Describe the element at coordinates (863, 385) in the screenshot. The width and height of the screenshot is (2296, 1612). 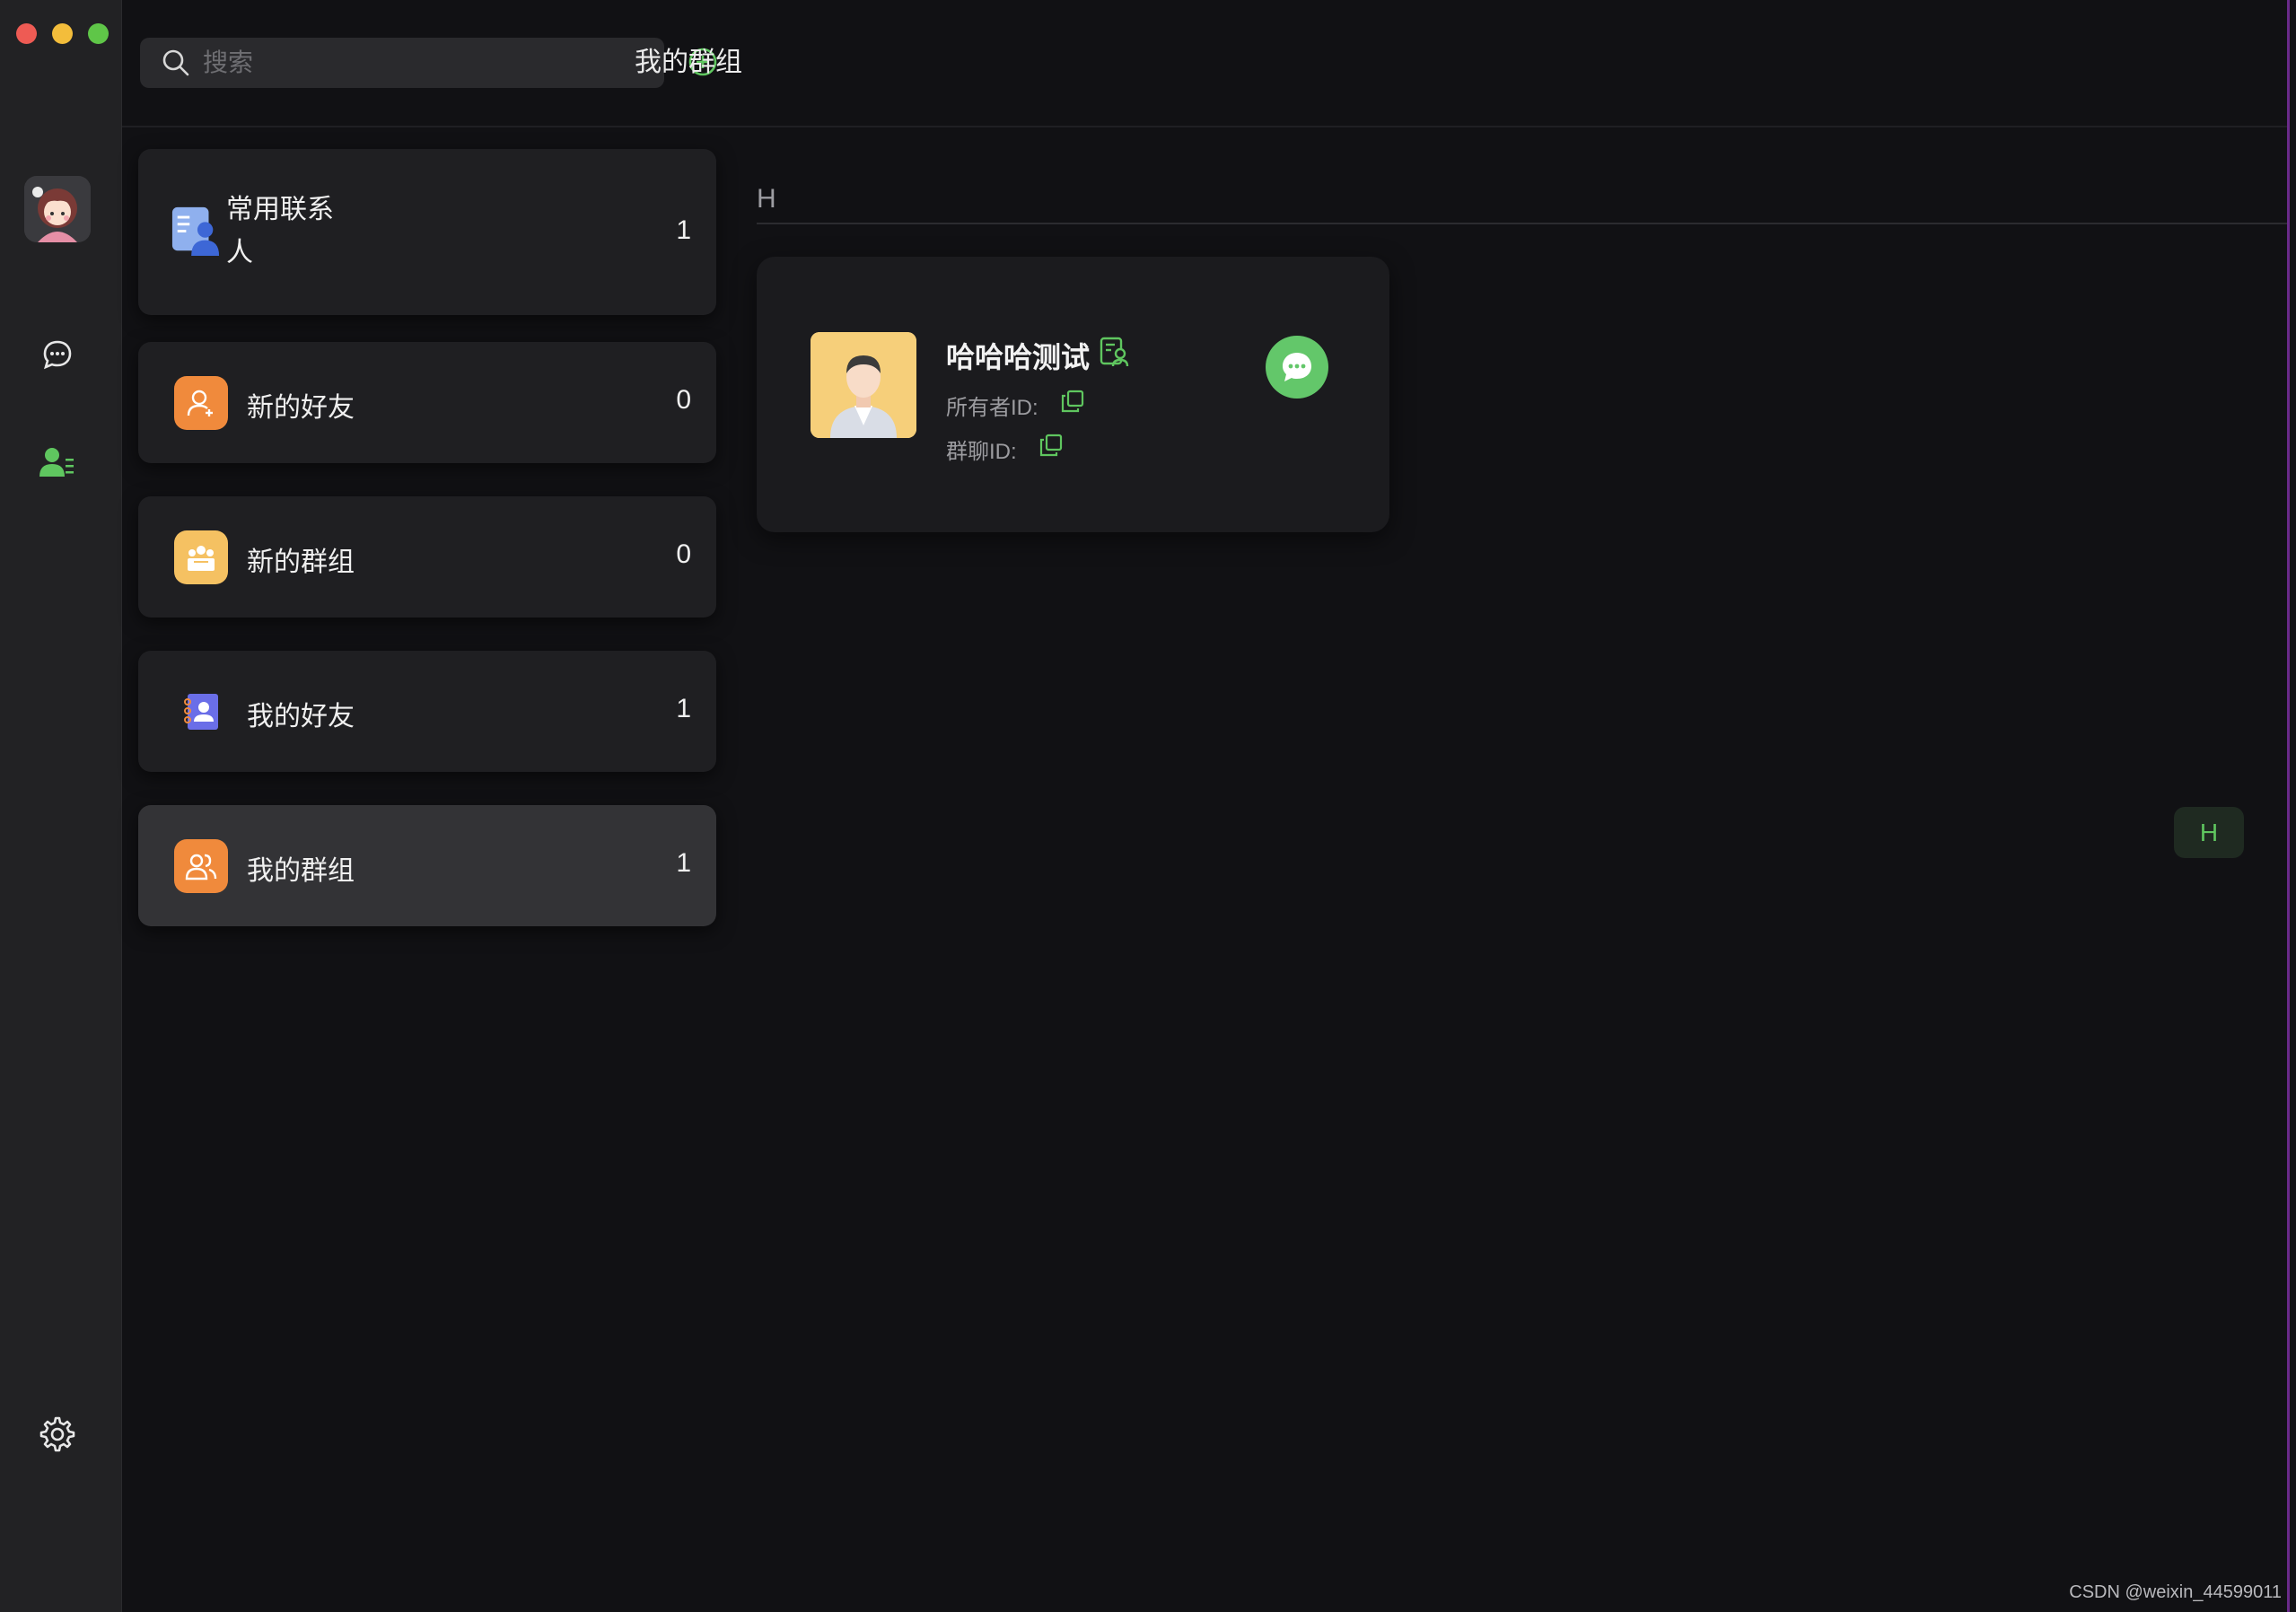
I see `group-avatar` at that location.